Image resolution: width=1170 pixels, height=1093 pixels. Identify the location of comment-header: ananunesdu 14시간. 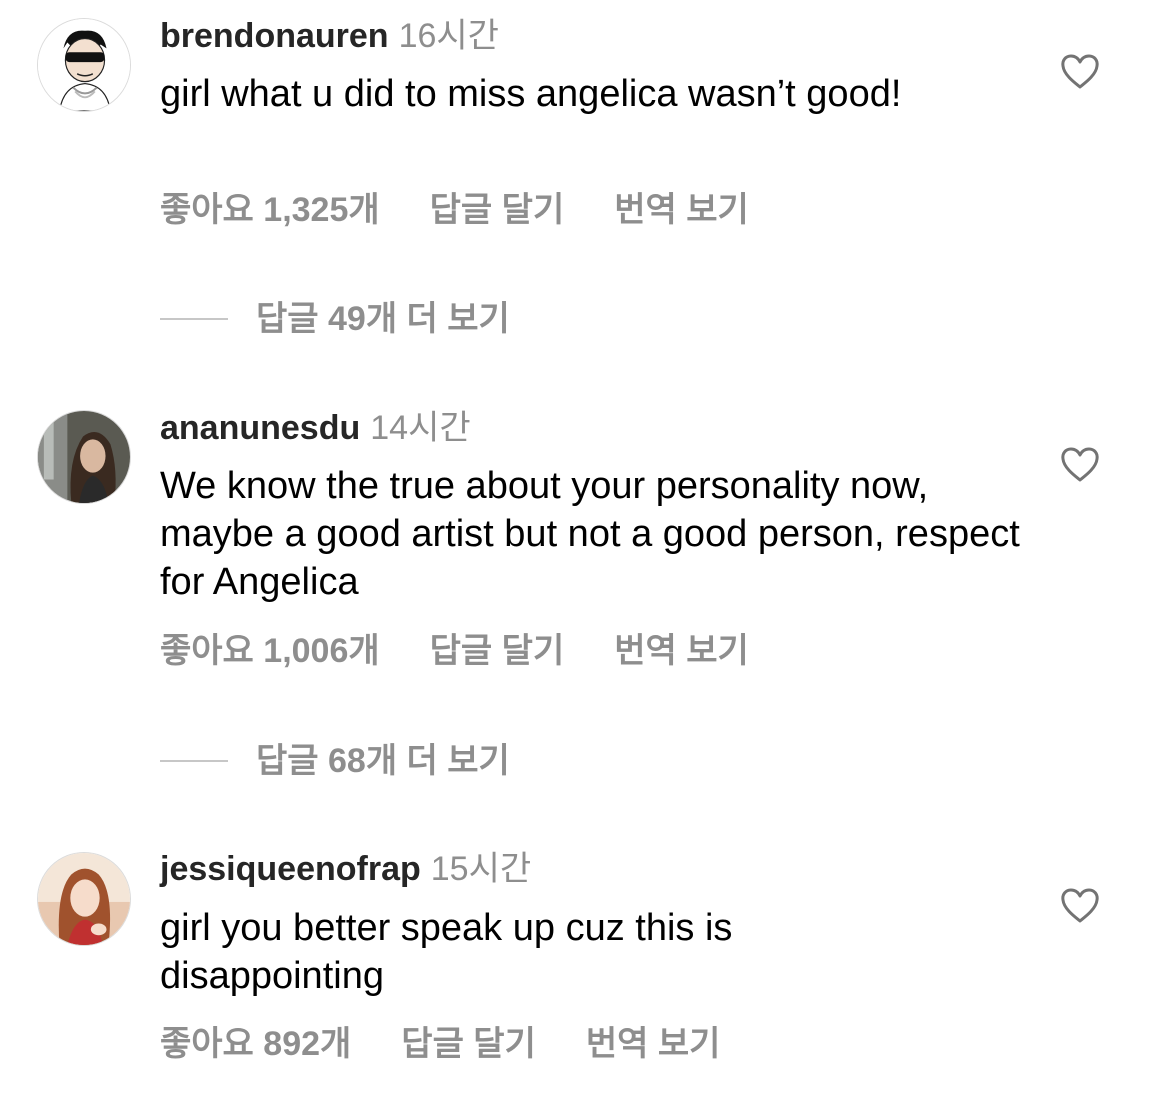
(315, 428).